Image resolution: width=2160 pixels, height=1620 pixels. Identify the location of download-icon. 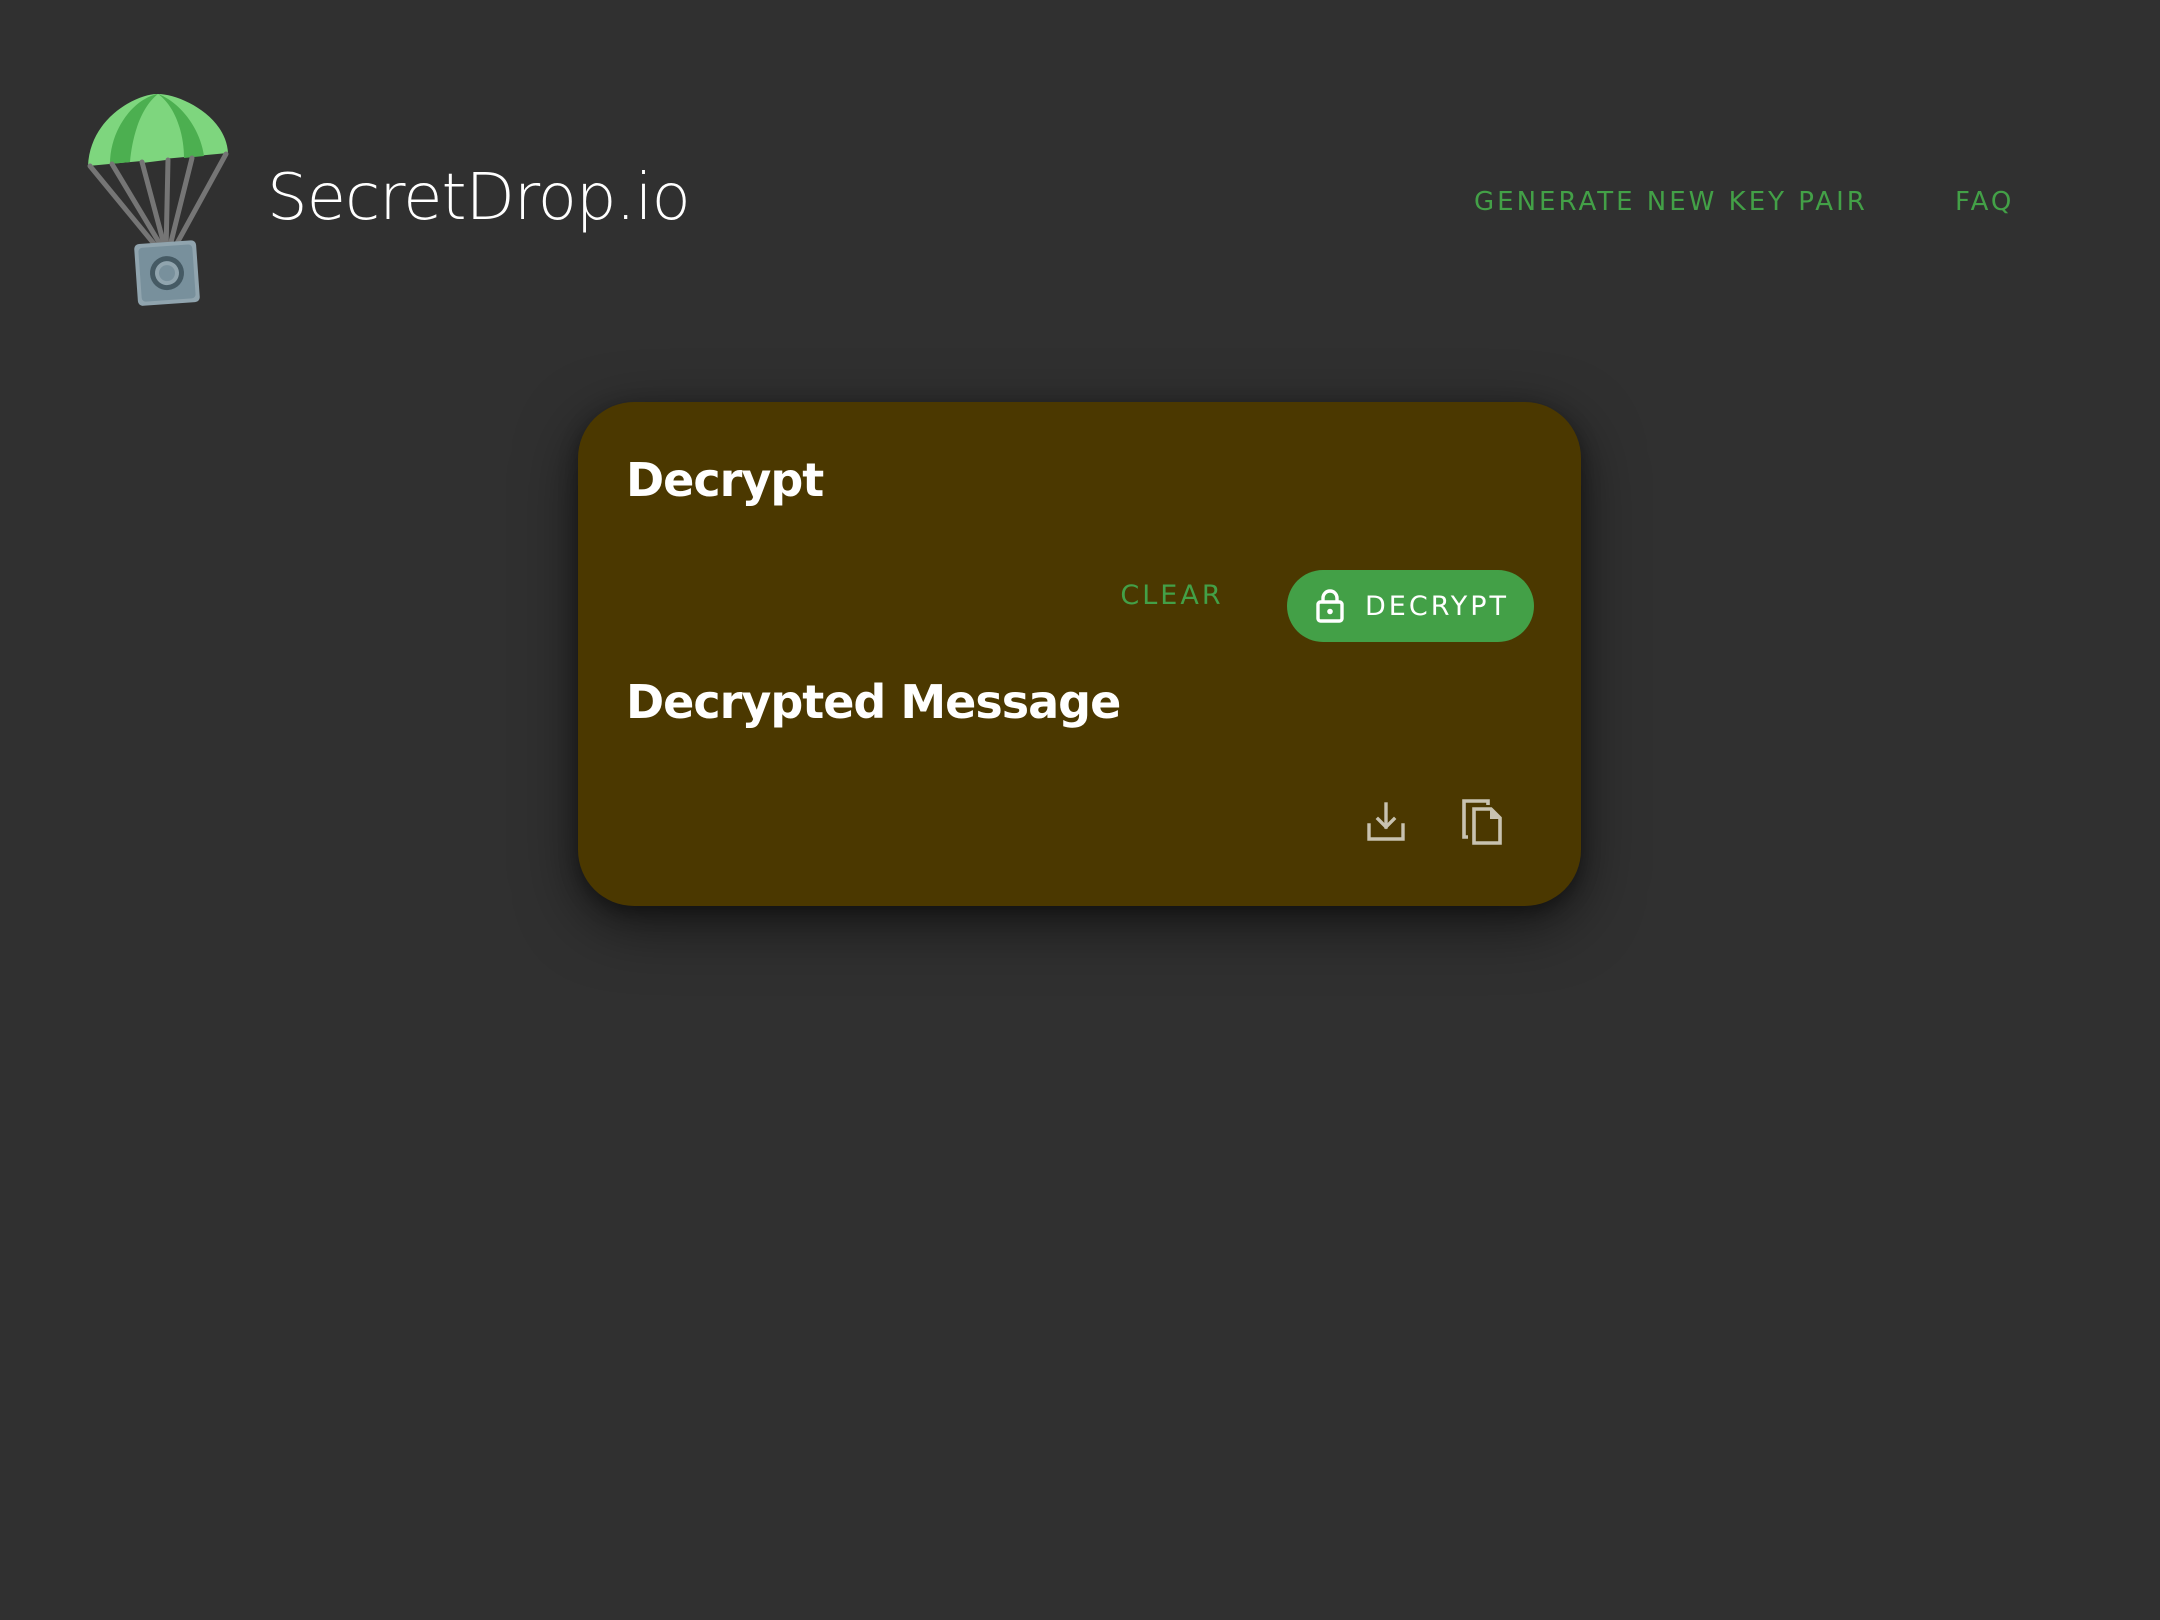
(1386, 824).